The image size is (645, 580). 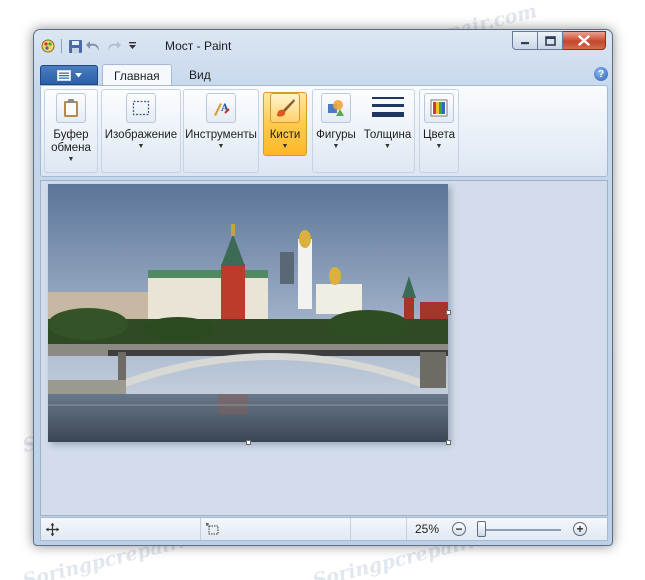 What do you see at coordinates (336, 108) in the screenshot?
I see `shapes-icon` at bounding box center [336, 108].